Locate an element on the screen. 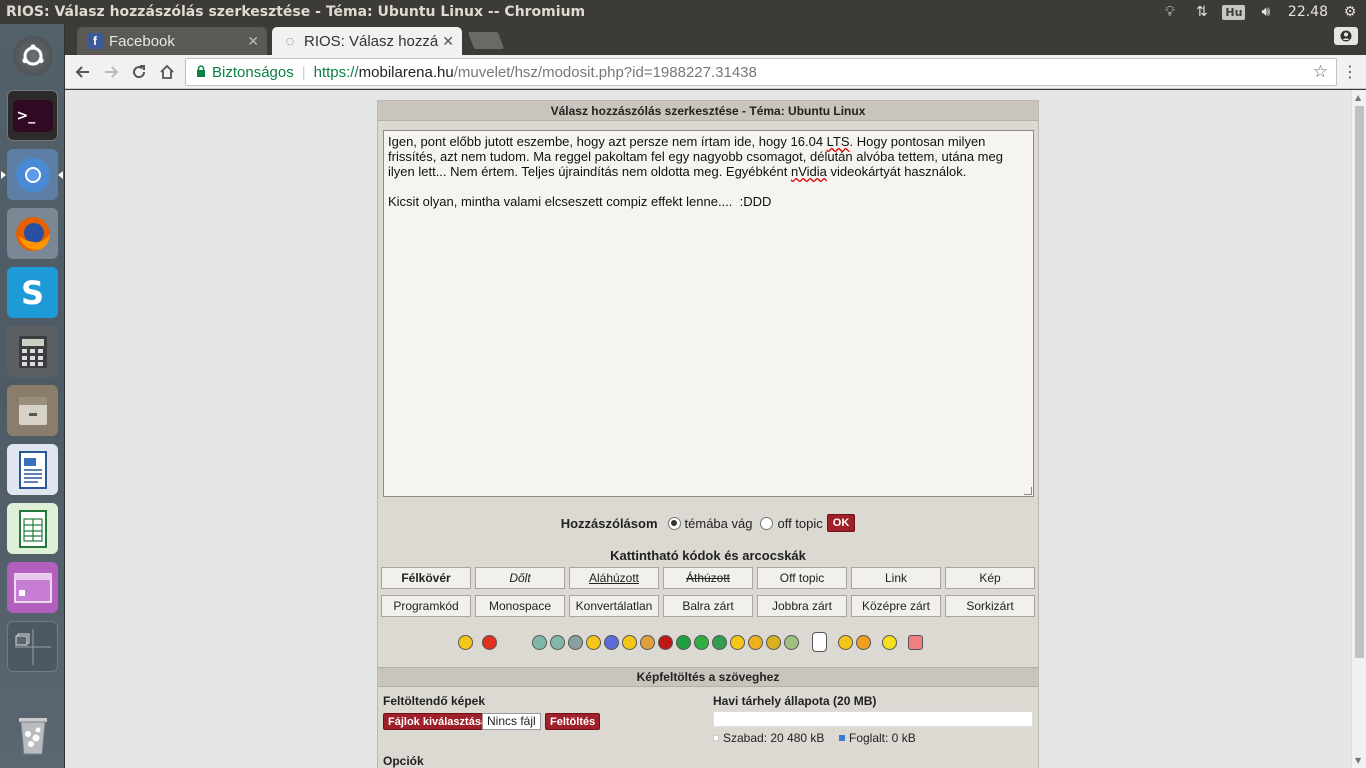  code-button: Programkód is located at coordinates (426, 606).